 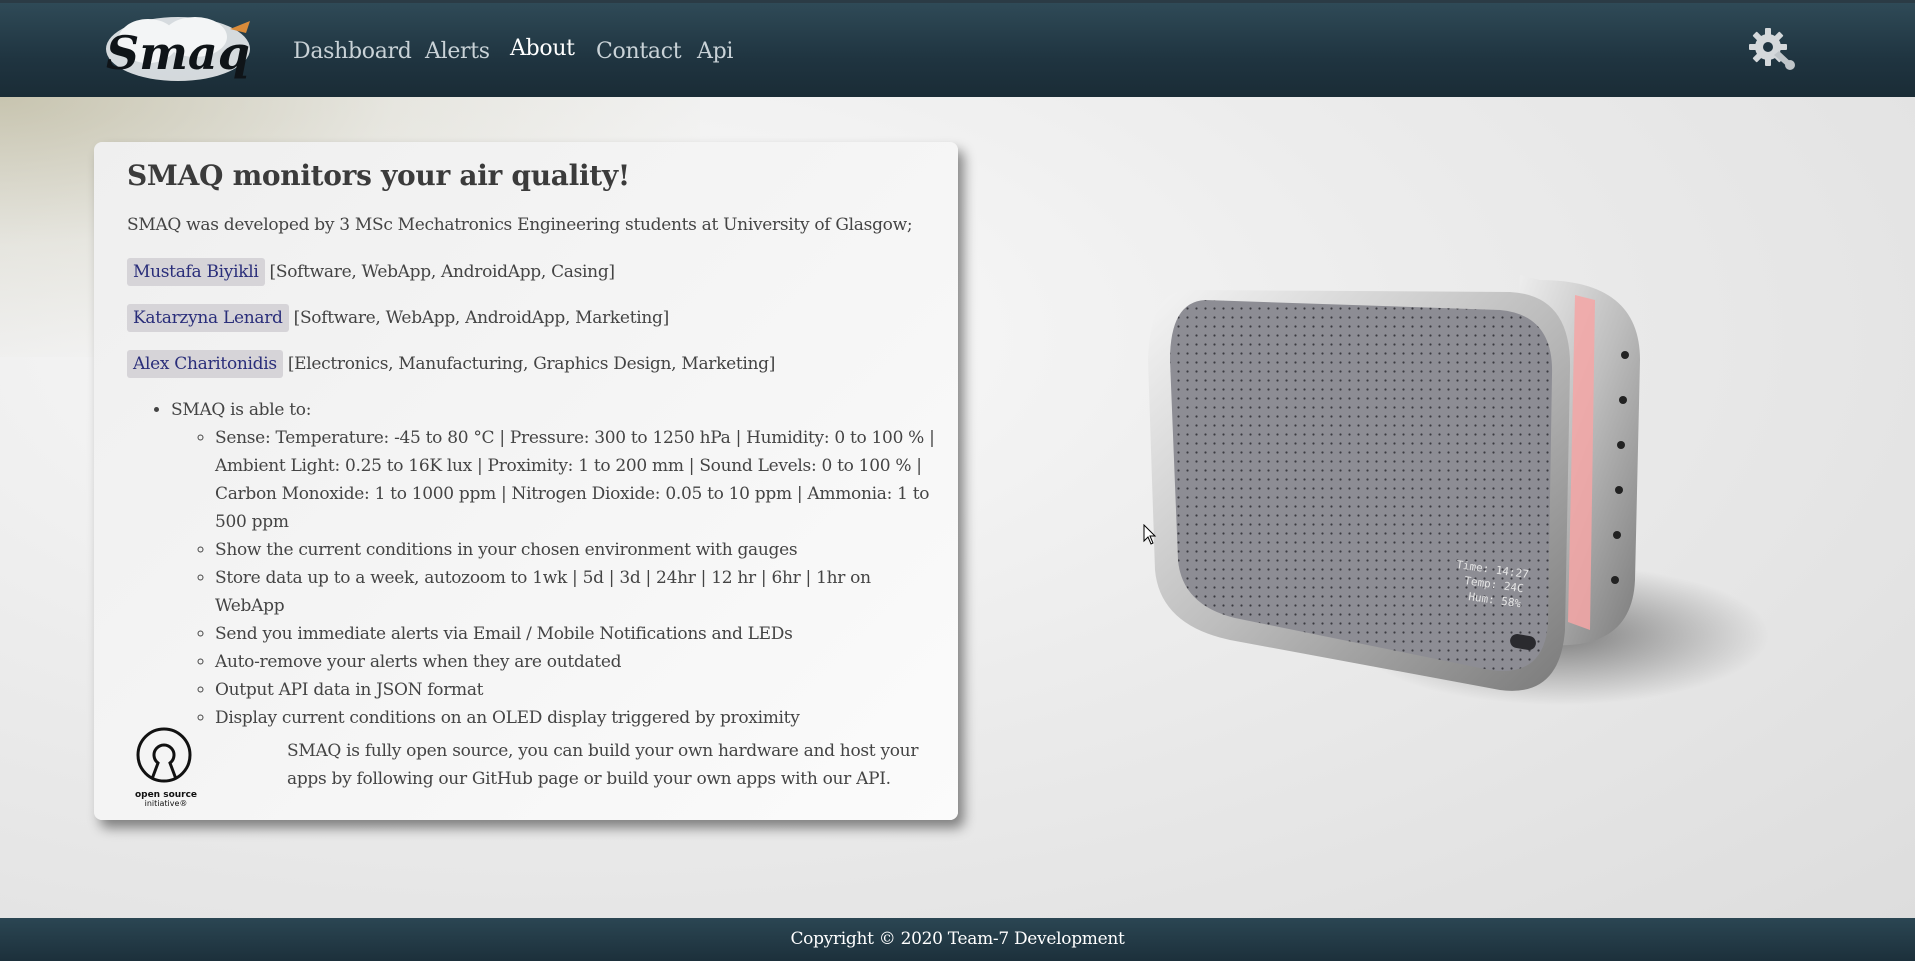 I want to click on footer: Copyright © 2020 Team-7 Development, so click(x=957, y=939).